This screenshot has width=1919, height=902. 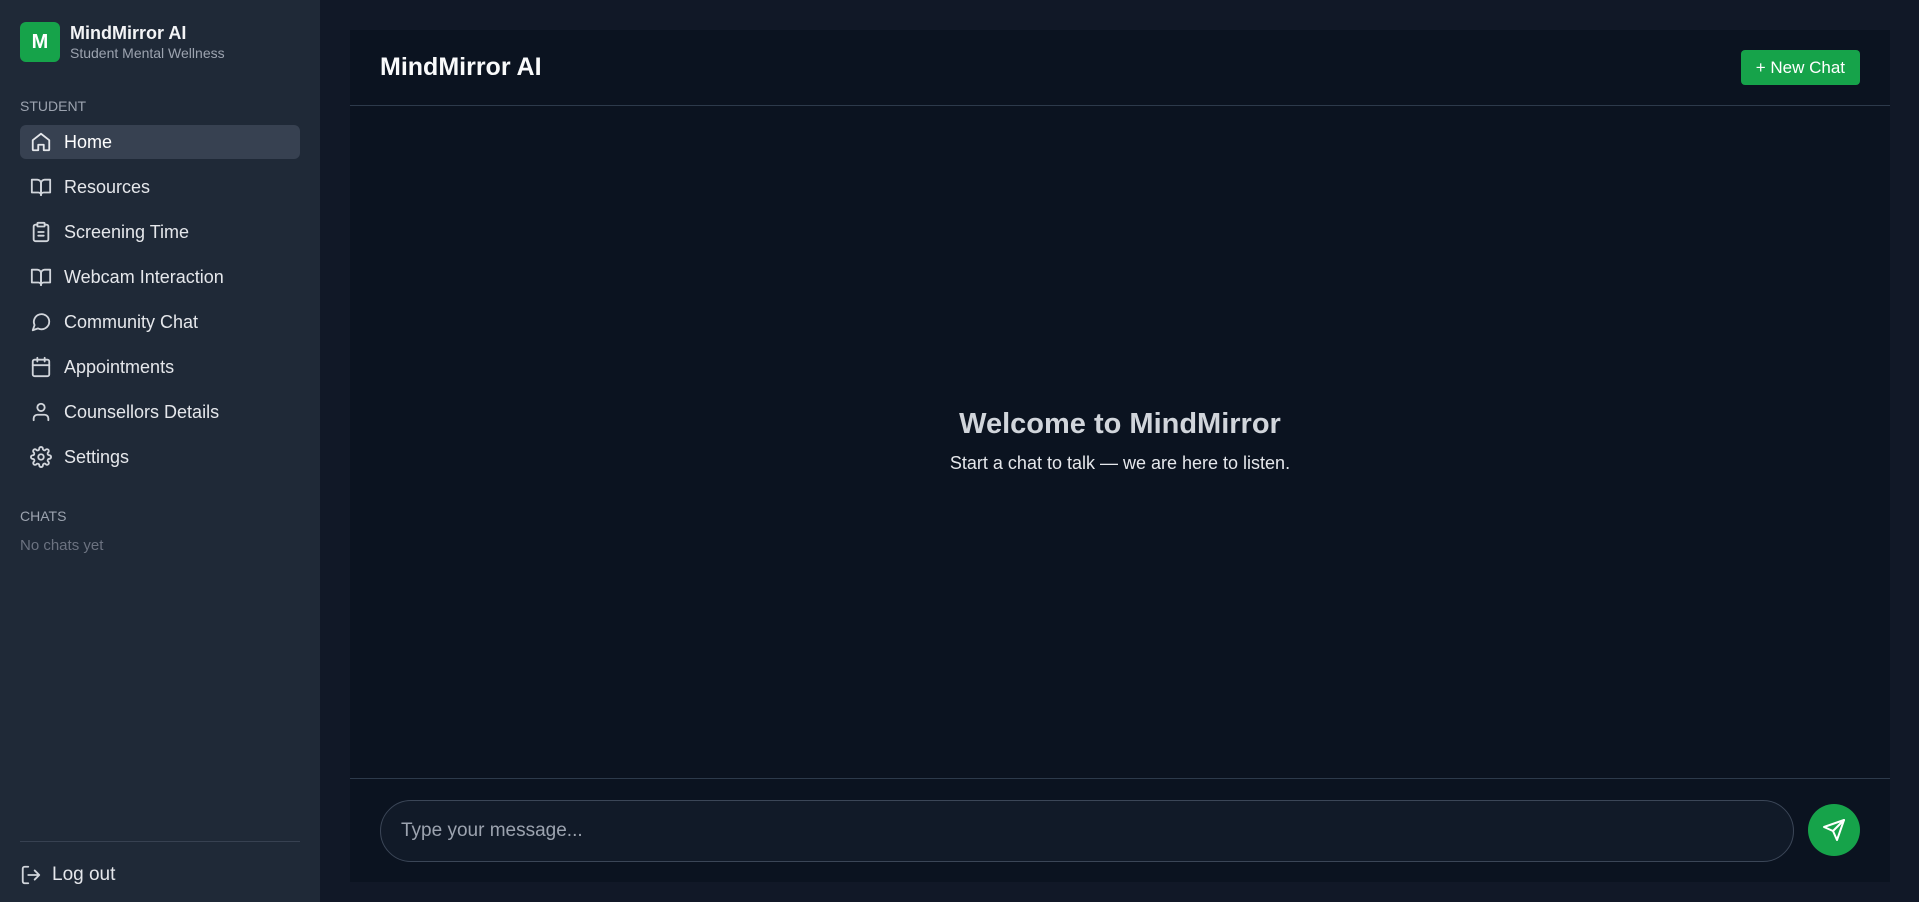 I want to click on brand-title: MindMirror AI, so click(x=128, y=33).